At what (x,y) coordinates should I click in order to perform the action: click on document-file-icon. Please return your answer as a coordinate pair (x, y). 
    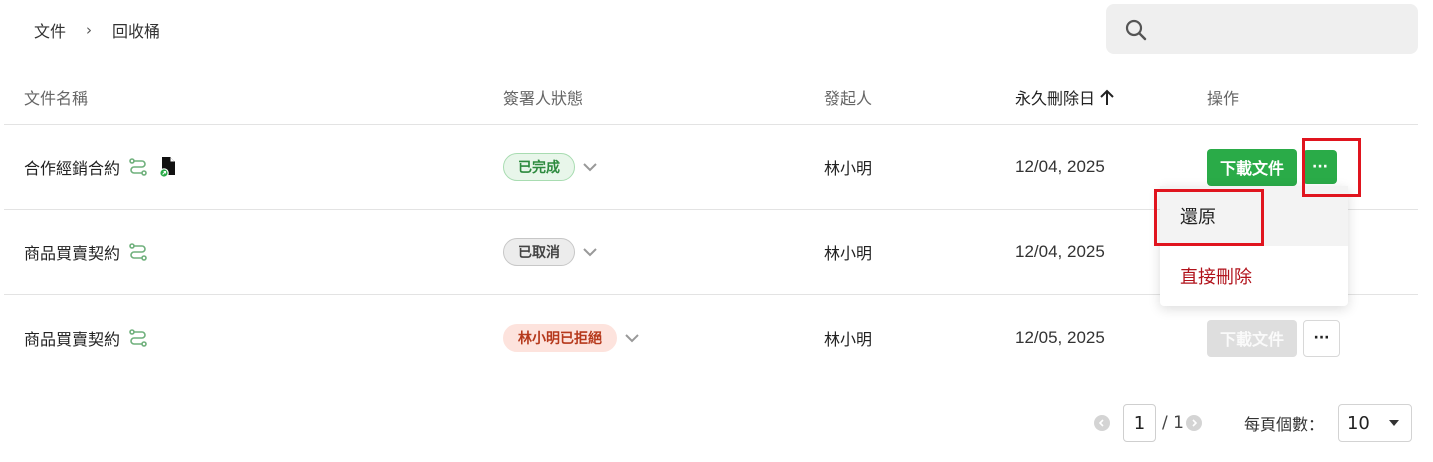
    Looking at the image, I should click on (168, 167).